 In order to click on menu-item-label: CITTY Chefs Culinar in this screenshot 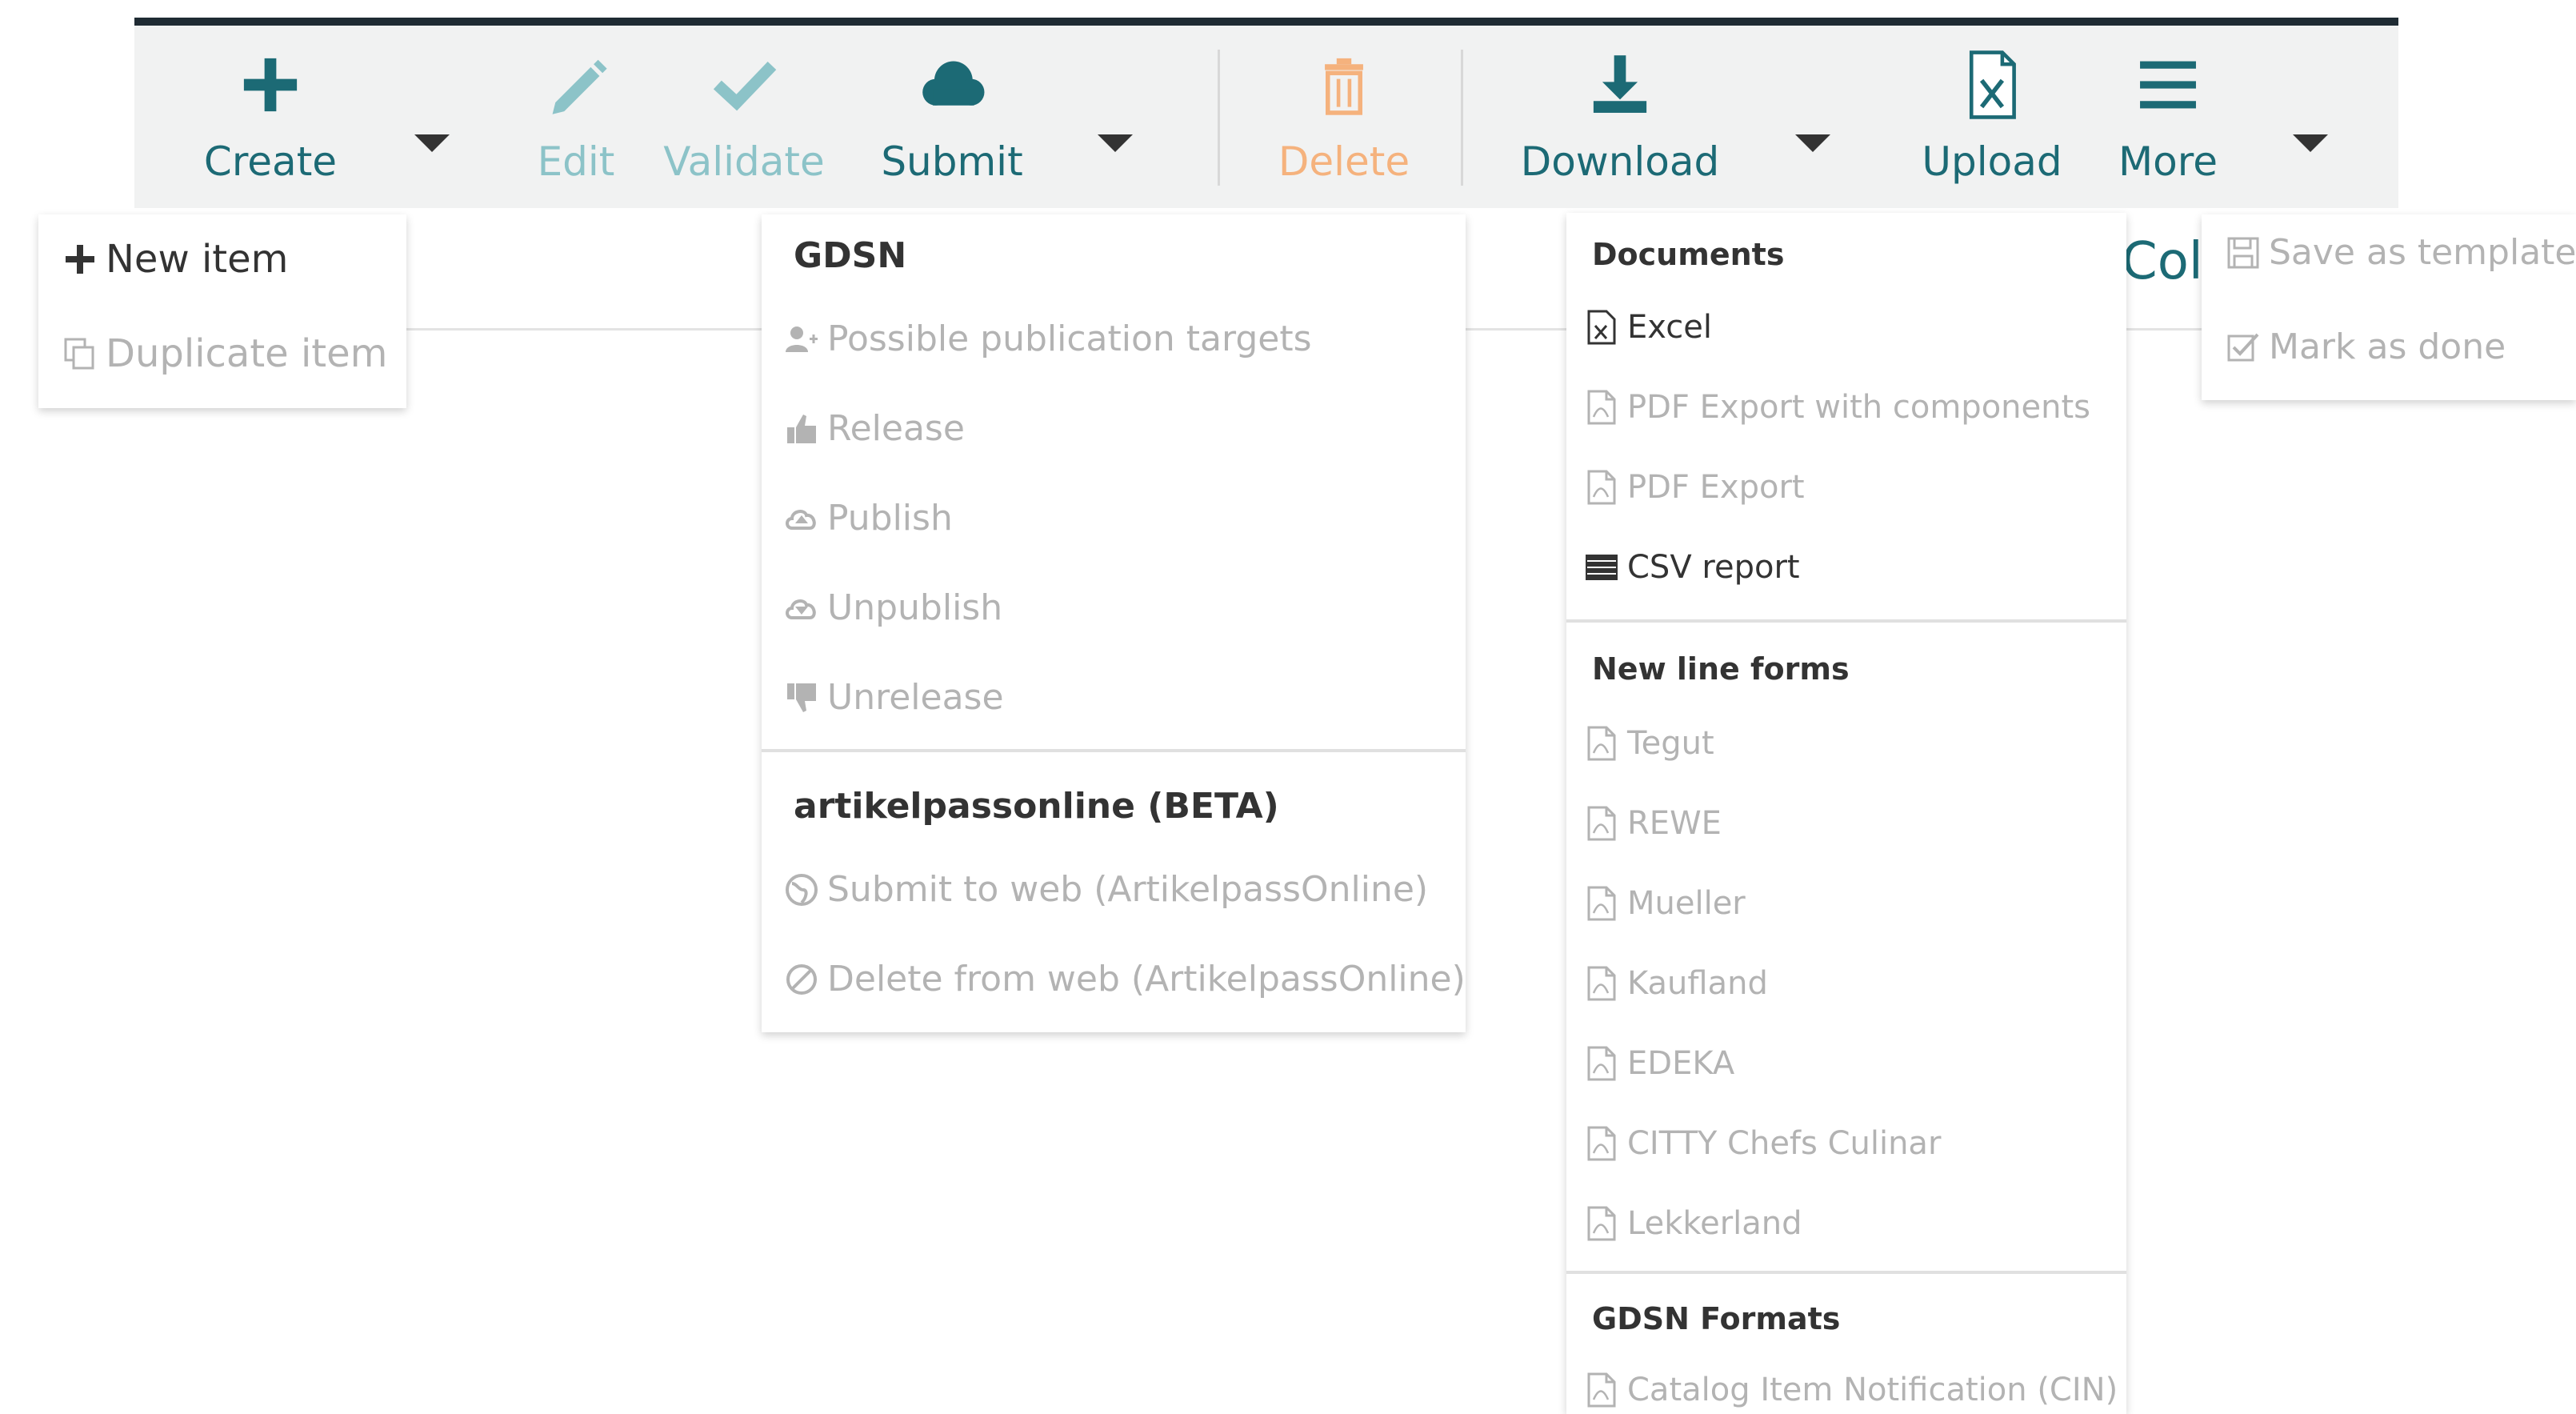, I will do `click(1784, 1143)`.